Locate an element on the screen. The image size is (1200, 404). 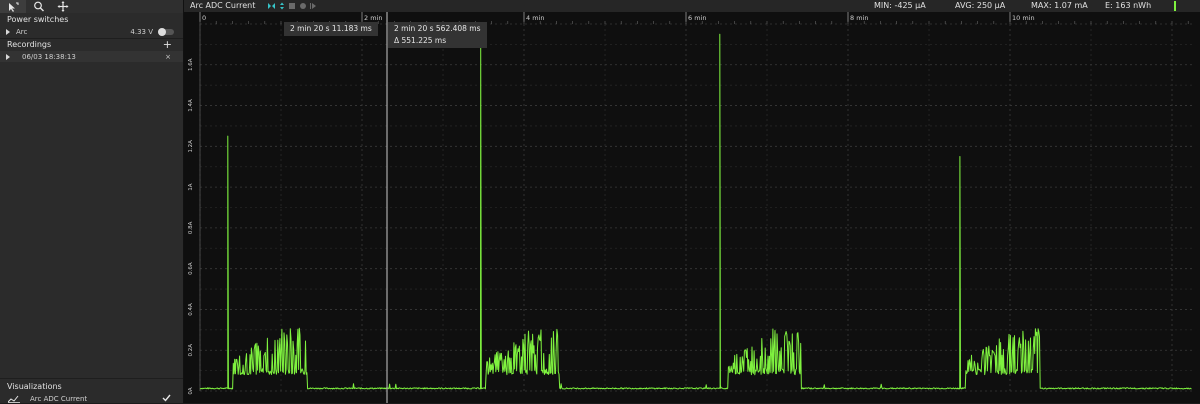
x-tick-label: 6 min is located at coordinates (697, 18).